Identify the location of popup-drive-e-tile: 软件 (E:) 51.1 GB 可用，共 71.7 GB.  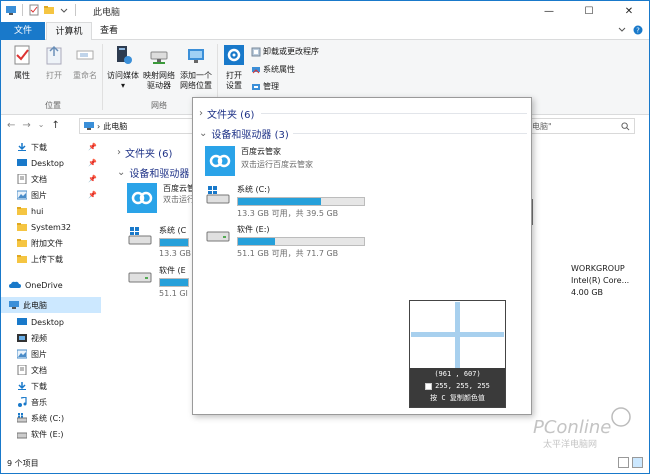
(285, 241).